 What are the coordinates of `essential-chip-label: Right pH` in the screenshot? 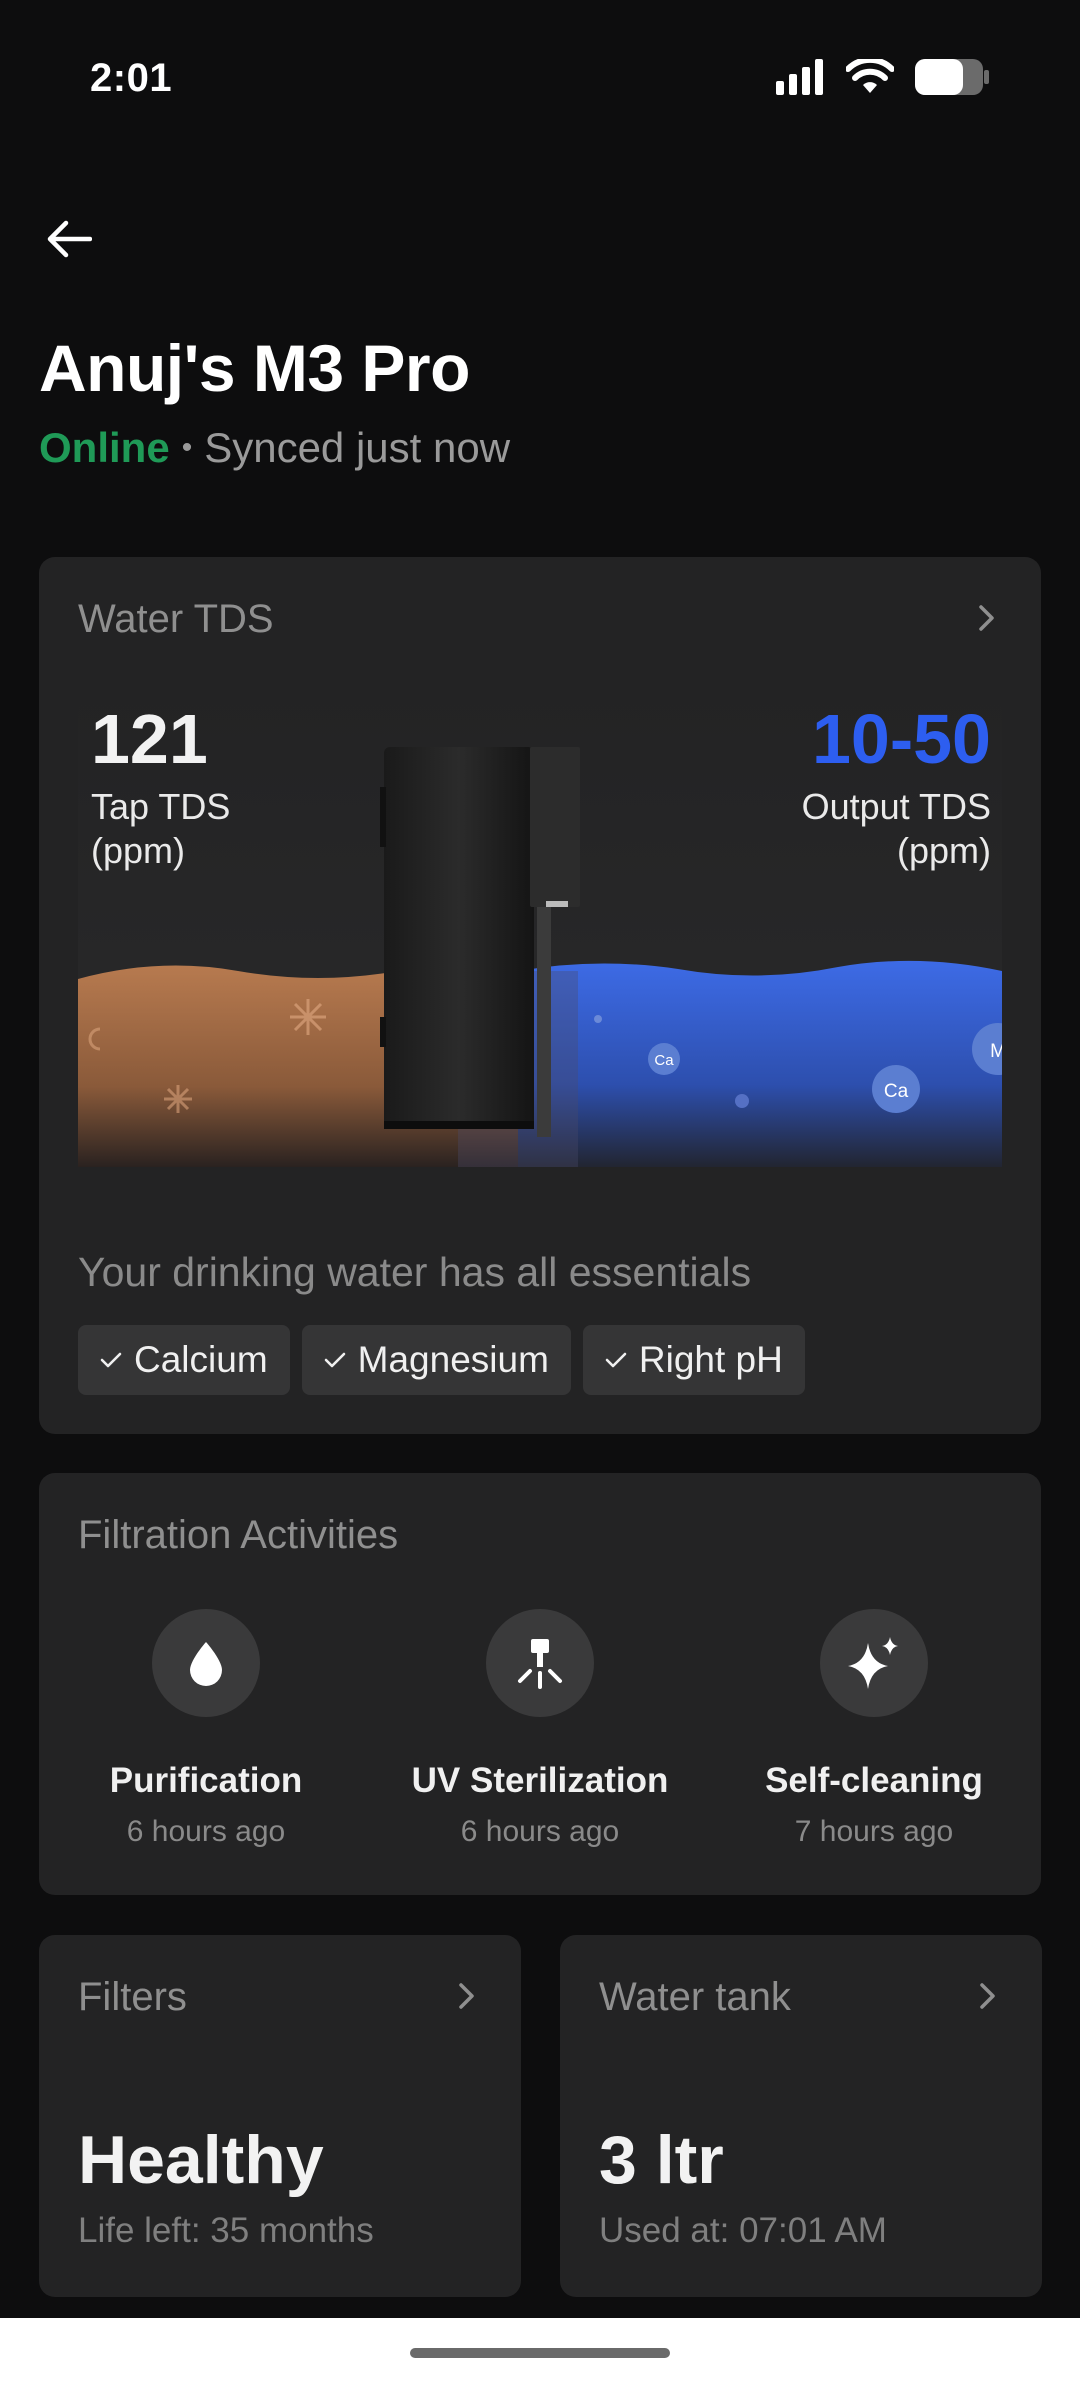 It's located at (710, 1359).